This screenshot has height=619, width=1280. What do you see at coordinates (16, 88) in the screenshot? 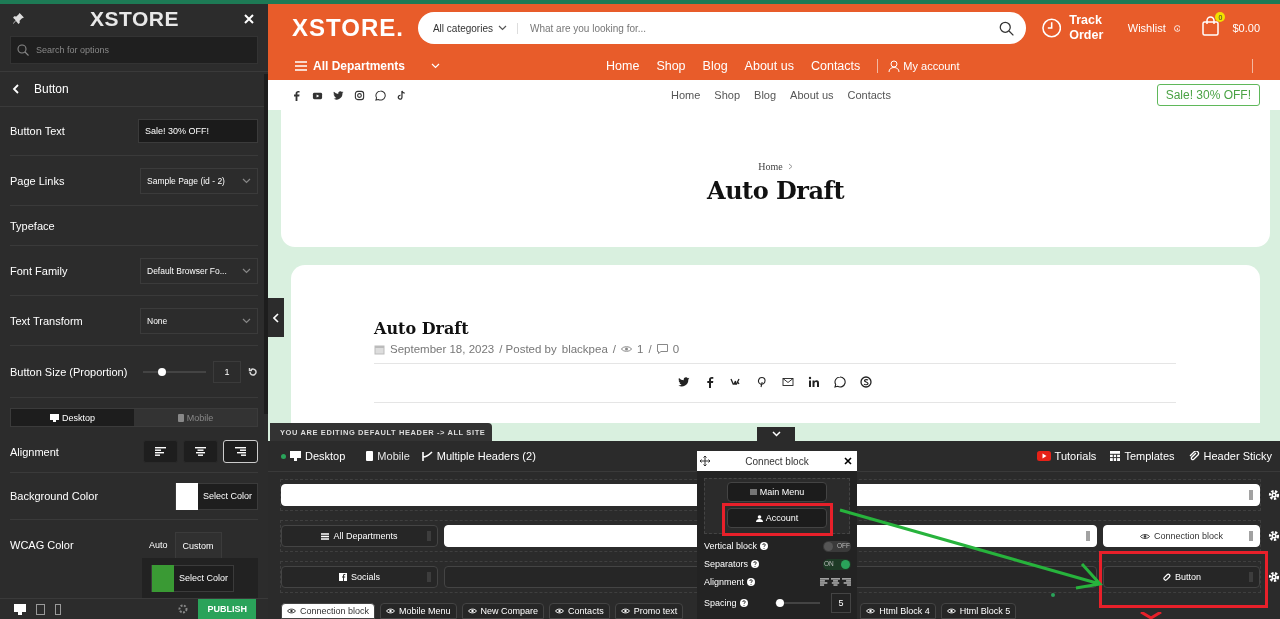
I see `back-icon` at bounding box center [16, 88].